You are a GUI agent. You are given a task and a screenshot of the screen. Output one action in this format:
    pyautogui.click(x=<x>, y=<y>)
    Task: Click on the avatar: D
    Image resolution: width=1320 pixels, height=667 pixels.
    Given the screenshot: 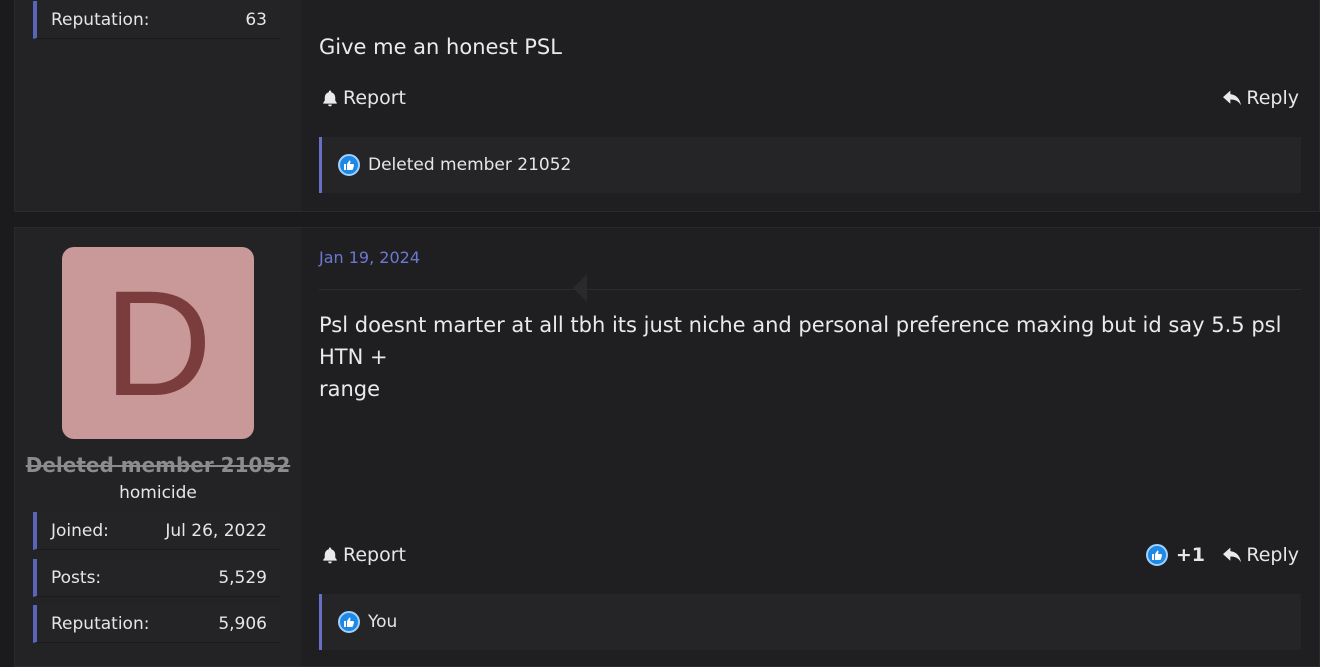 What is the action you would take?
    pyautogui.click(x=158, y=343)
    